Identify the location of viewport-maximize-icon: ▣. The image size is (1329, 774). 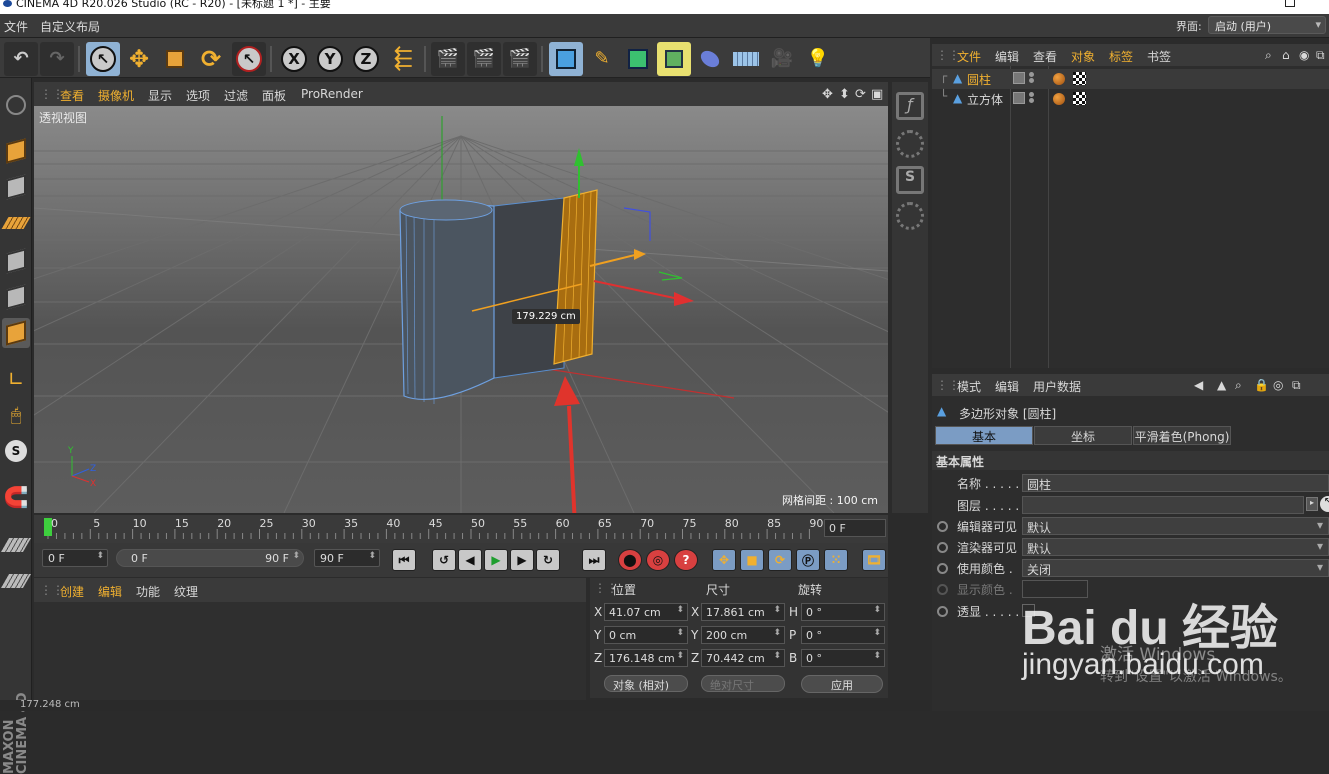
(877, 94).